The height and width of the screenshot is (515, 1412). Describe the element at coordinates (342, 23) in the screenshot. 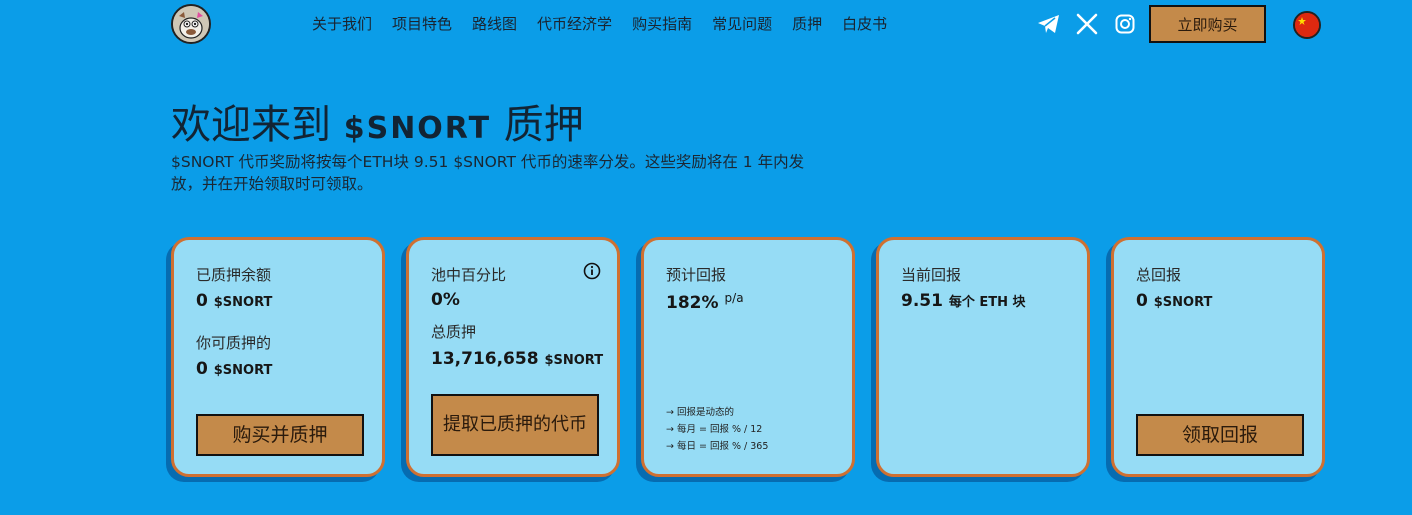

I see `nav-item-about: 关于我们` at that location.